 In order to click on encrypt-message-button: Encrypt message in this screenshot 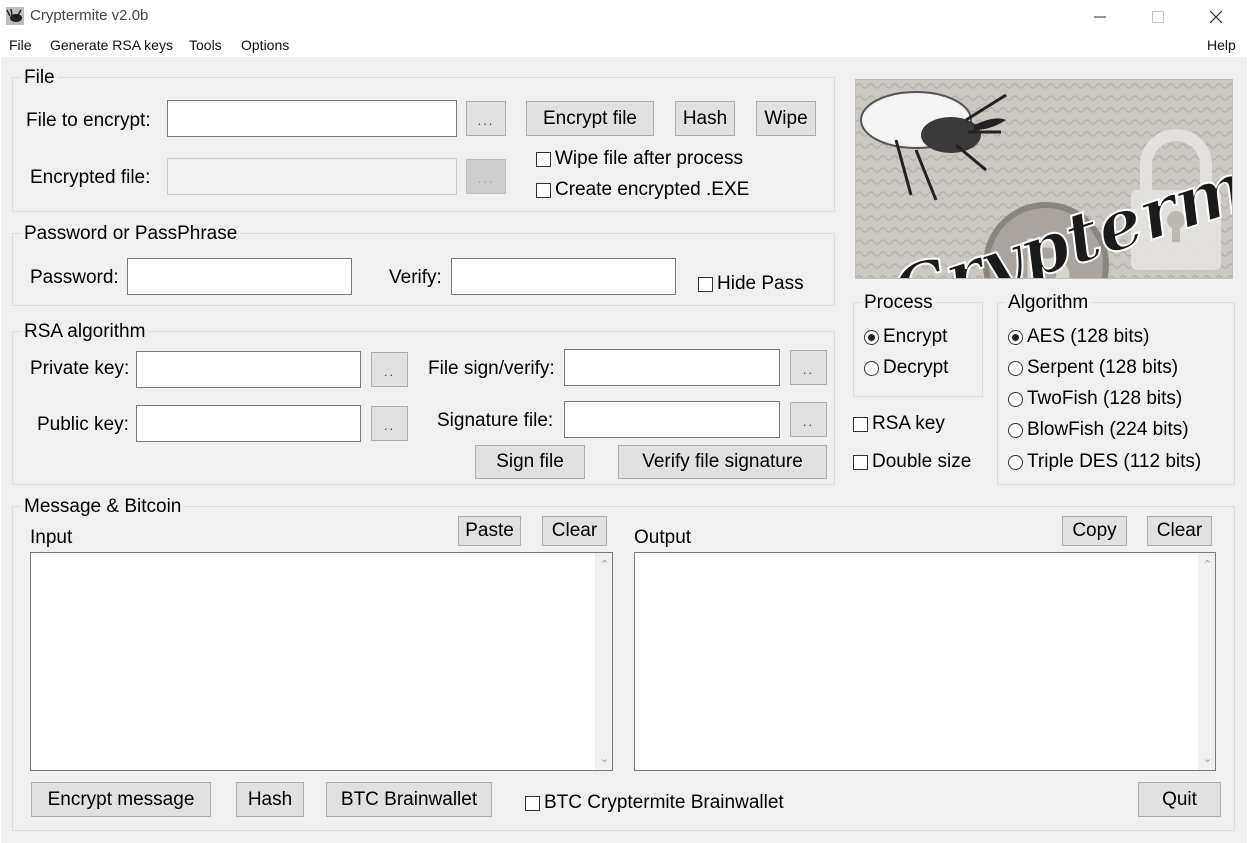, I will do `click(121, 799)`.